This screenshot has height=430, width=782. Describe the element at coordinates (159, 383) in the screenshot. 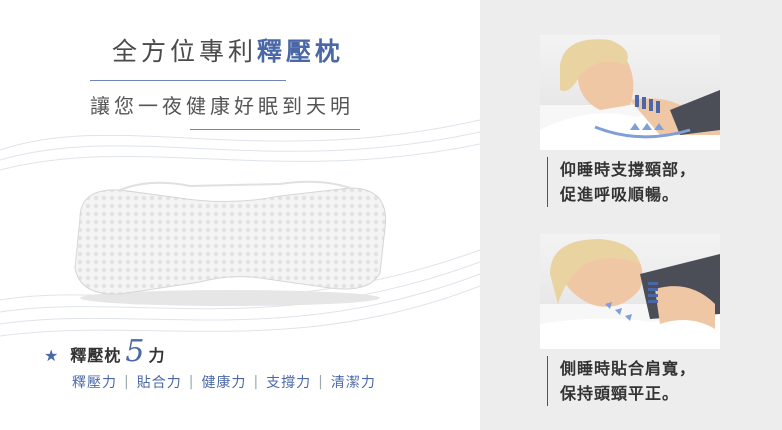

I see `feature-item: 貼合力` at that location.